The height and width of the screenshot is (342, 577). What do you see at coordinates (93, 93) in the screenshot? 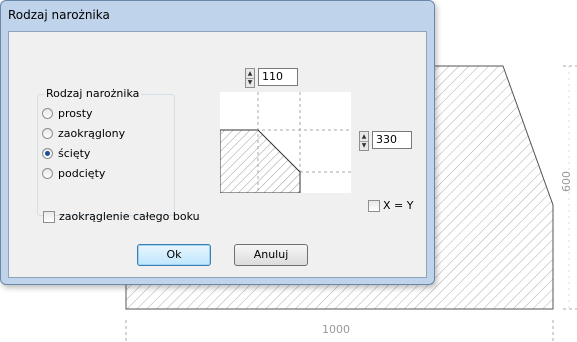
I see `corner-type-legend: Rodzaj narożnika` at bounding box center [93, 93].